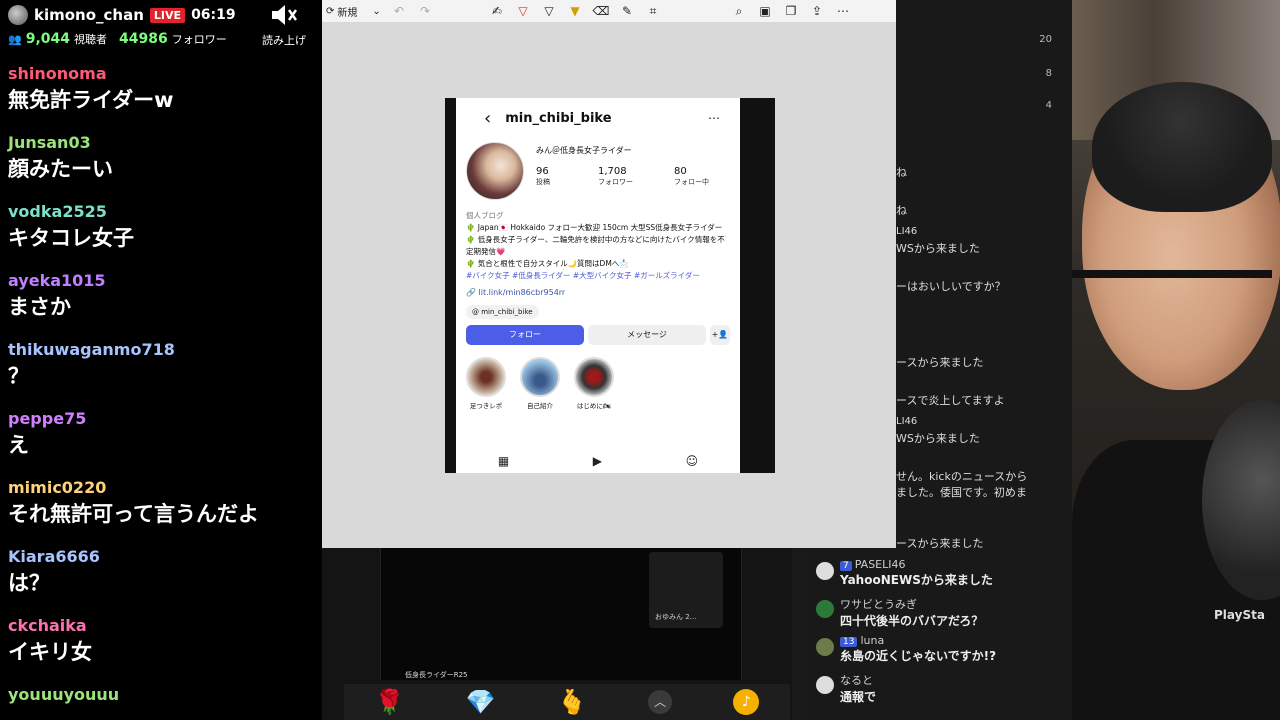 The height and width of the screenshot is (720, 1280). I want to click on chat-text: え, so click(18, 445).